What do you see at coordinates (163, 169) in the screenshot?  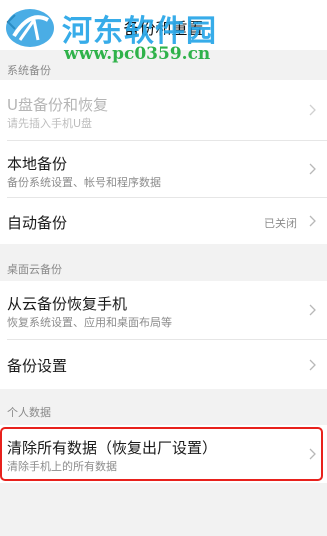 I see `local-backup-row: 本地备份 备份系统设置、帐号和程序数据` at bounding box center [163, 169].